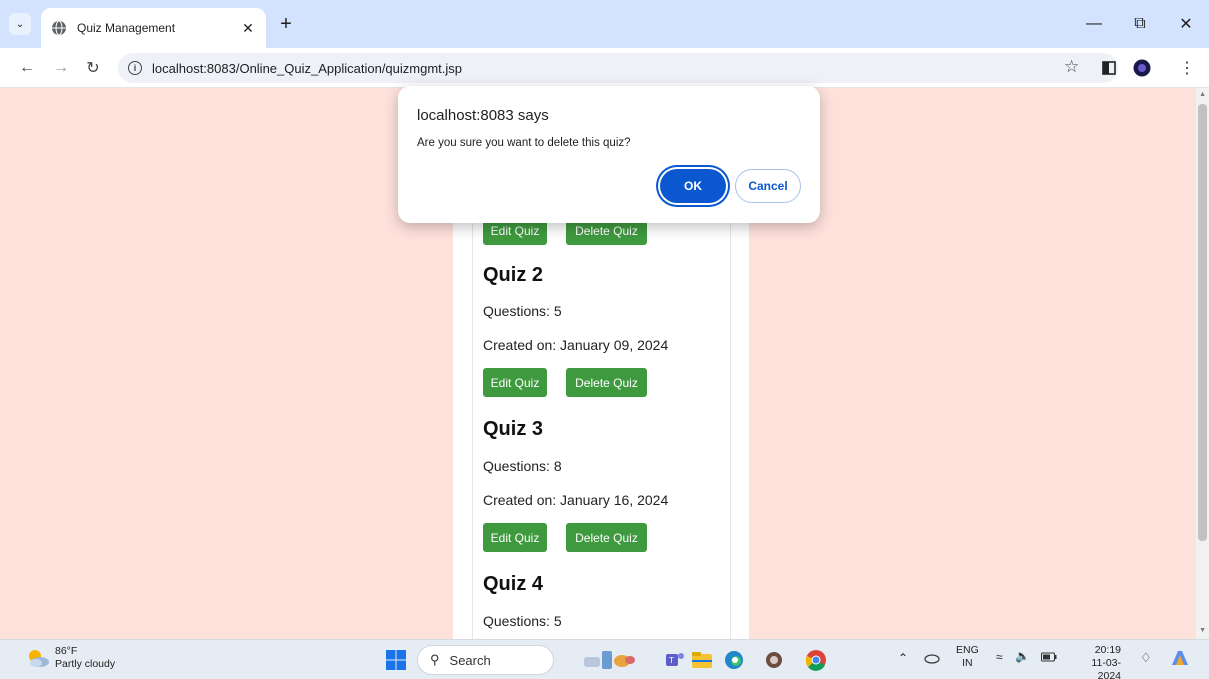  Describe the element at coordinates (967, 650) in the screenshot. I see `language-top: ENG` at that location.